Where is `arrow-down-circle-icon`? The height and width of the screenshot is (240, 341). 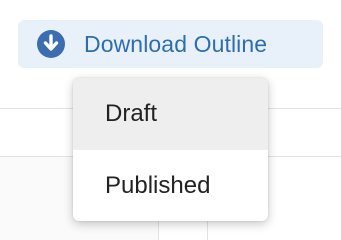 arrow-down-circle-icon is located at coordinates (51, 44).